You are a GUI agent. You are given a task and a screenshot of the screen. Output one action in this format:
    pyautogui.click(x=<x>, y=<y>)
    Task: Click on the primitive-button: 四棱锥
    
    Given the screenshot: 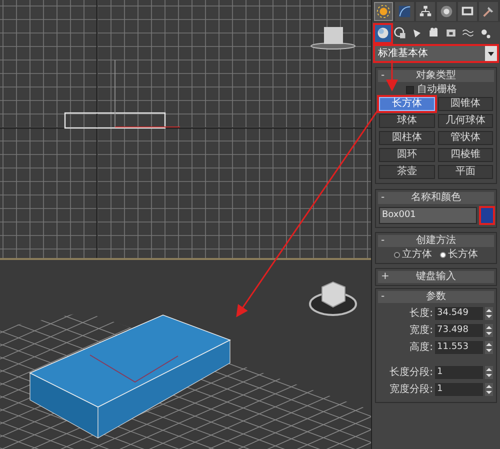 What is the action you would take?
    pyautogui.click(x=465, y=155)
    